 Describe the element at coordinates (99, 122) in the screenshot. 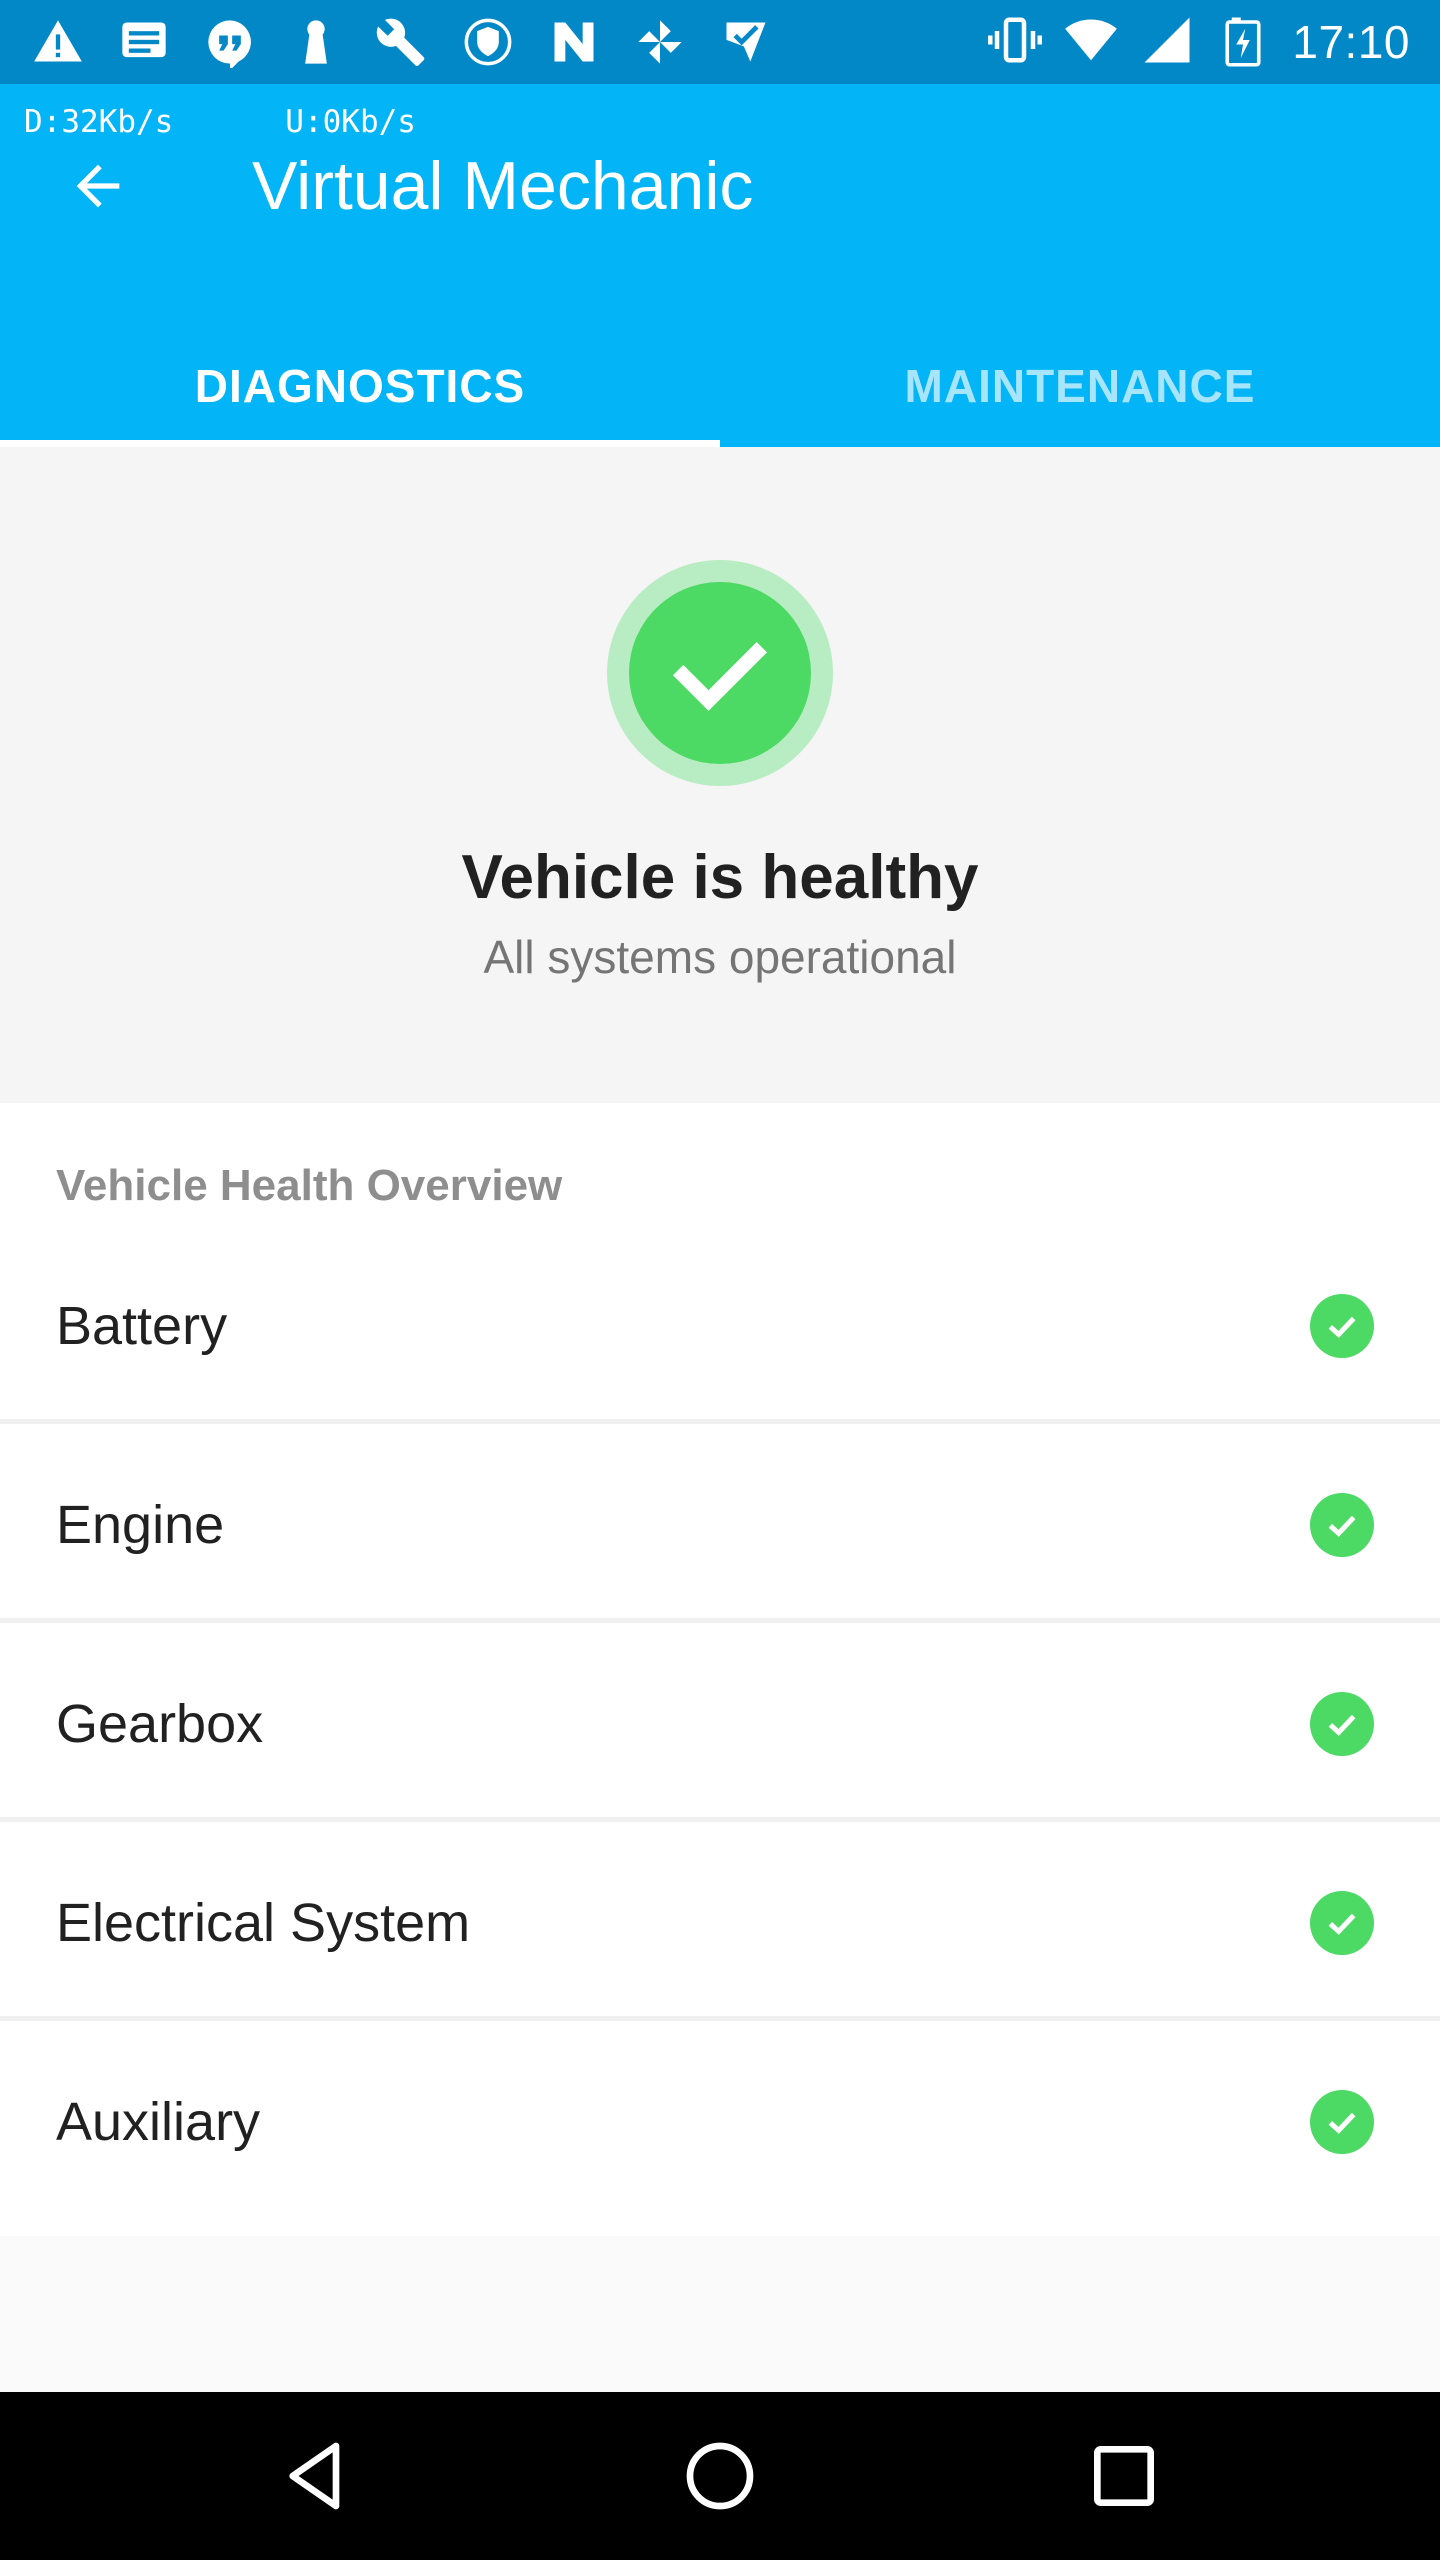

I see `download-speed: D:32Kb/s` at that location.